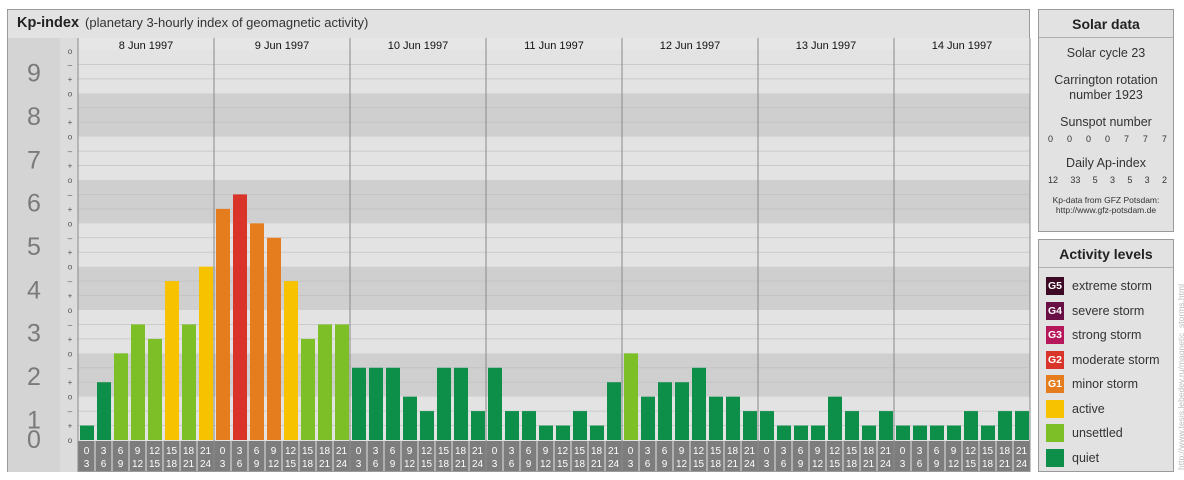  What do you see at coordinates (48, 23) in the screenshot?
I see `chart-title-main: Kp-index` at bounding box center [48, 23].